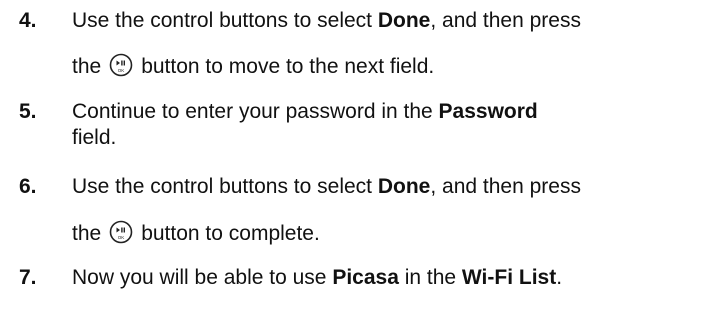 Image resolution: width=719 pixels, height=309 pixels. Describe the element at coordinates (488, 111) in the screenshot. I see `password-label: Password` at that location.